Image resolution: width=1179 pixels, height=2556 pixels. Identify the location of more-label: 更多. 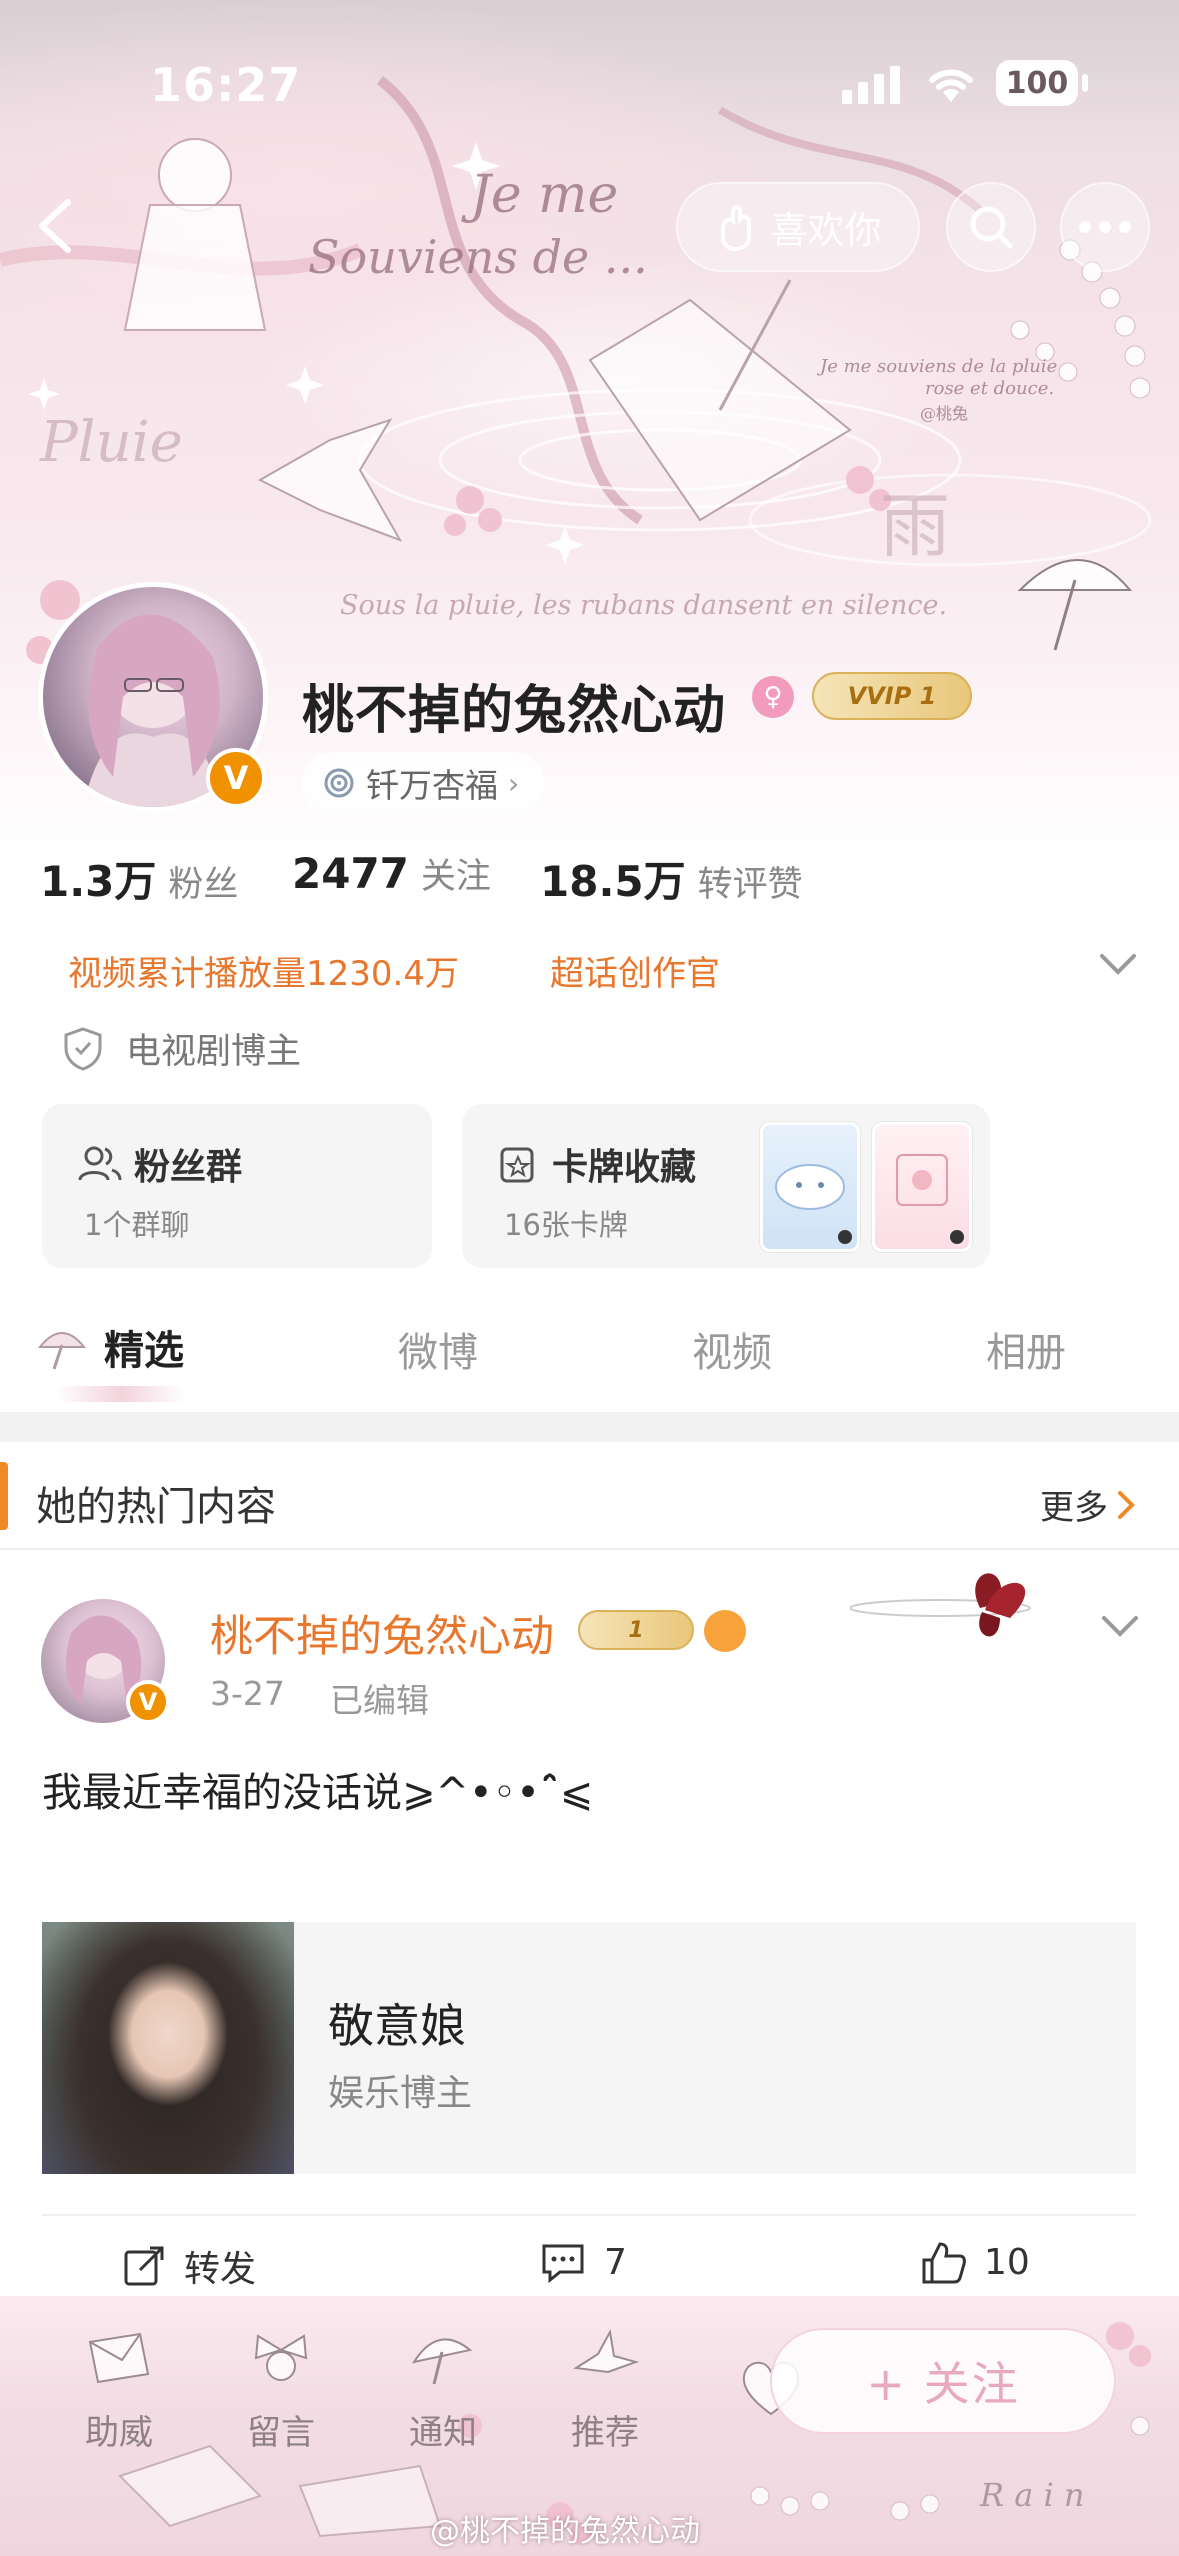
(1074, 1508).